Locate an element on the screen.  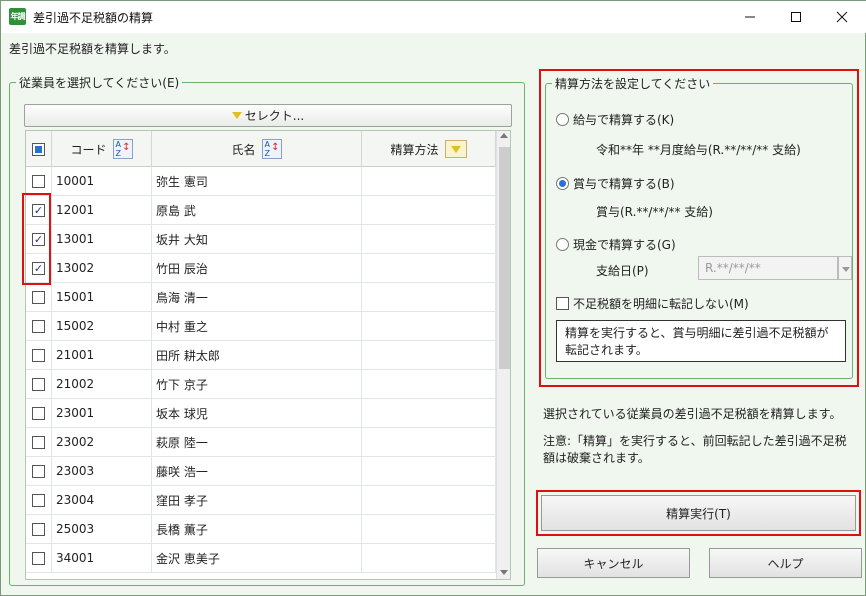
minimize-icon is located at coordinates (750, 16).